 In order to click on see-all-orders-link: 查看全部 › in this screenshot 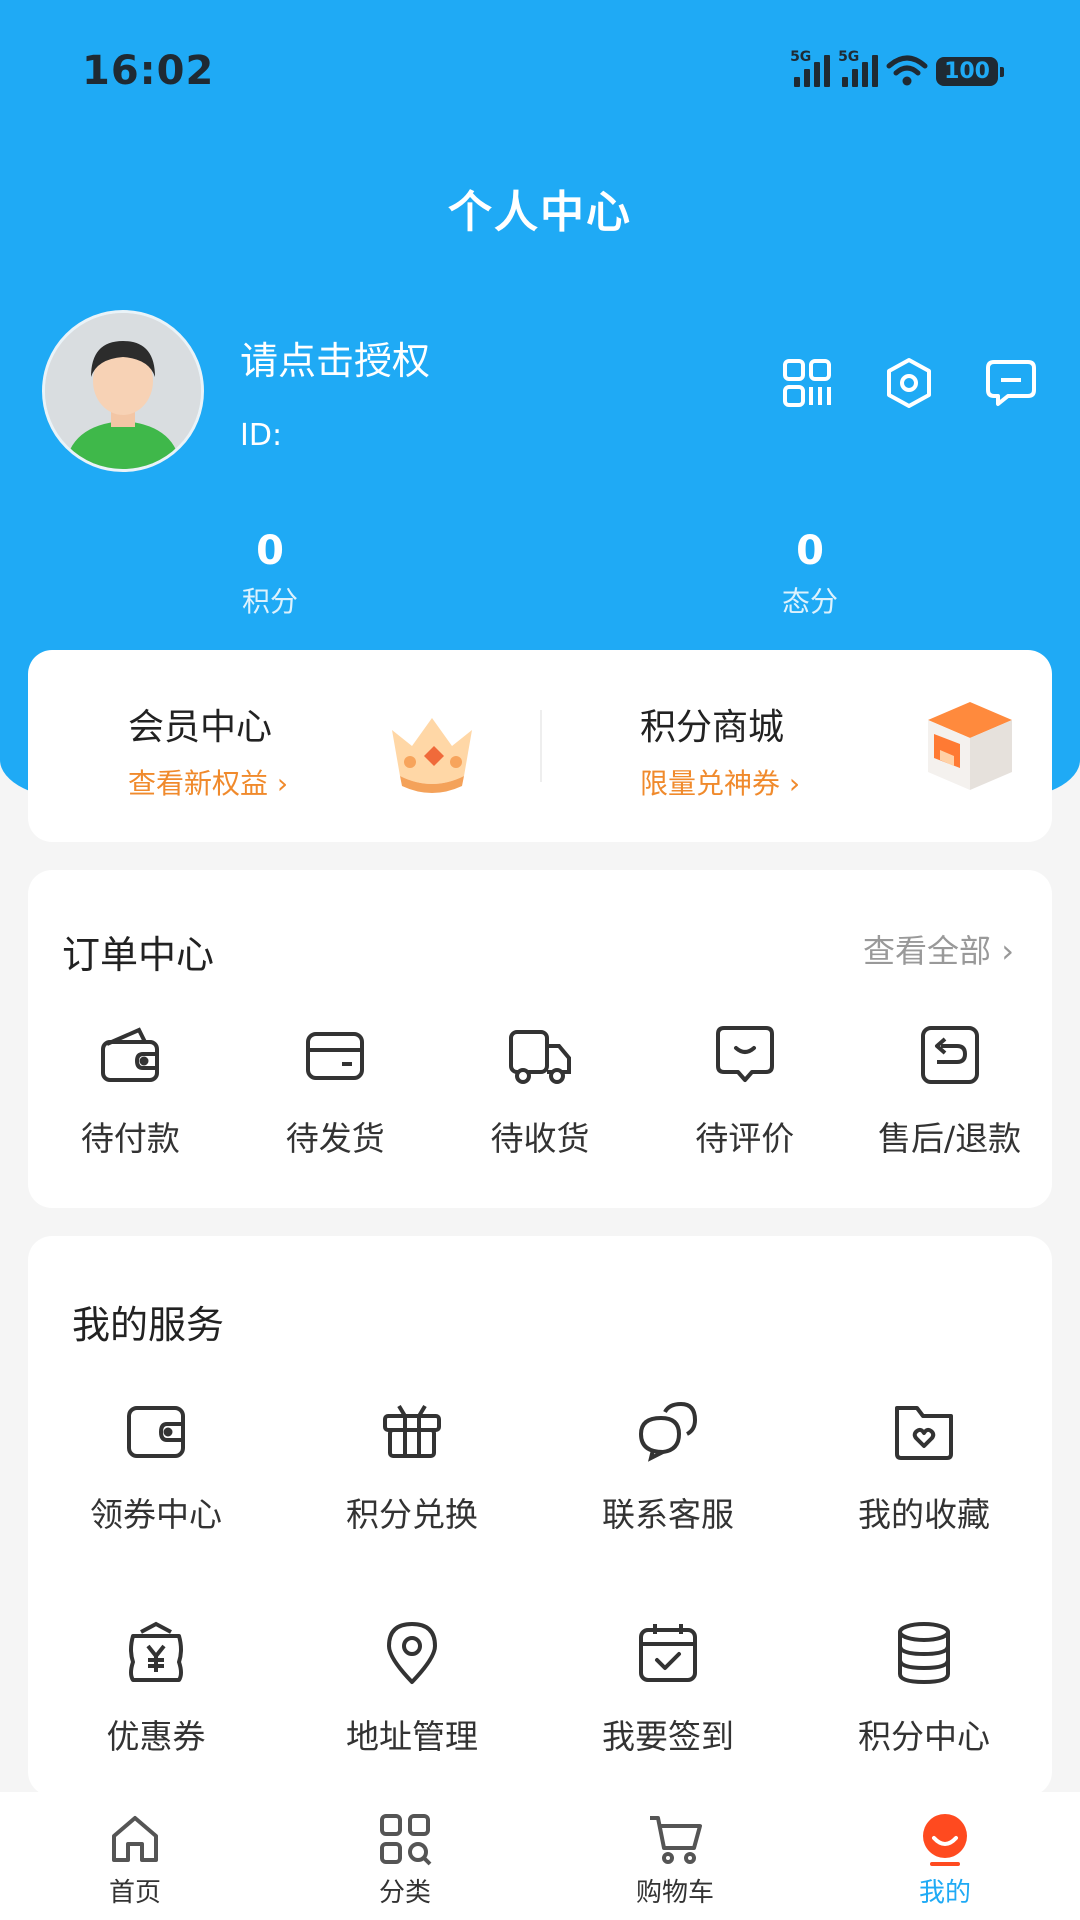, I will do `click(938, 949)`.